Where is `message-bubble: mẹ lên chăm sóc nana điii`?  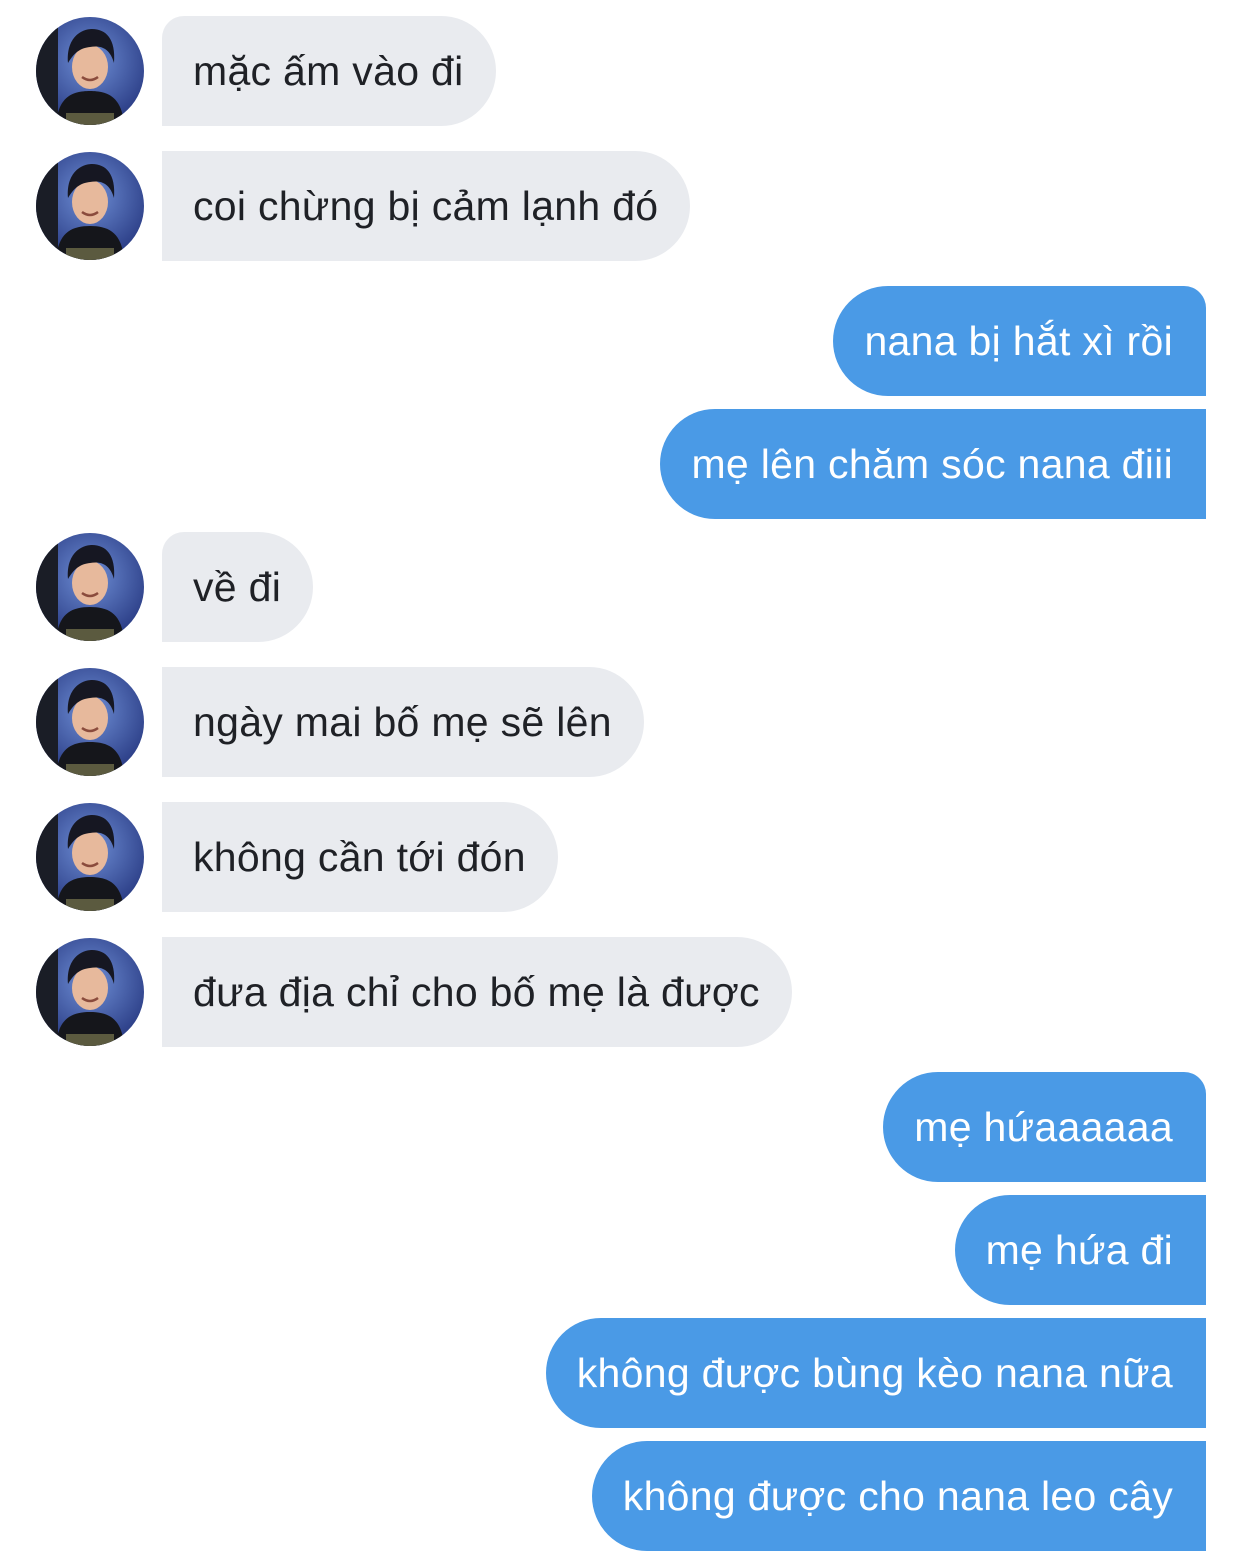 message-bubble: mẹ lên chăm sóc nana điii is located at coordinates (933, 464).